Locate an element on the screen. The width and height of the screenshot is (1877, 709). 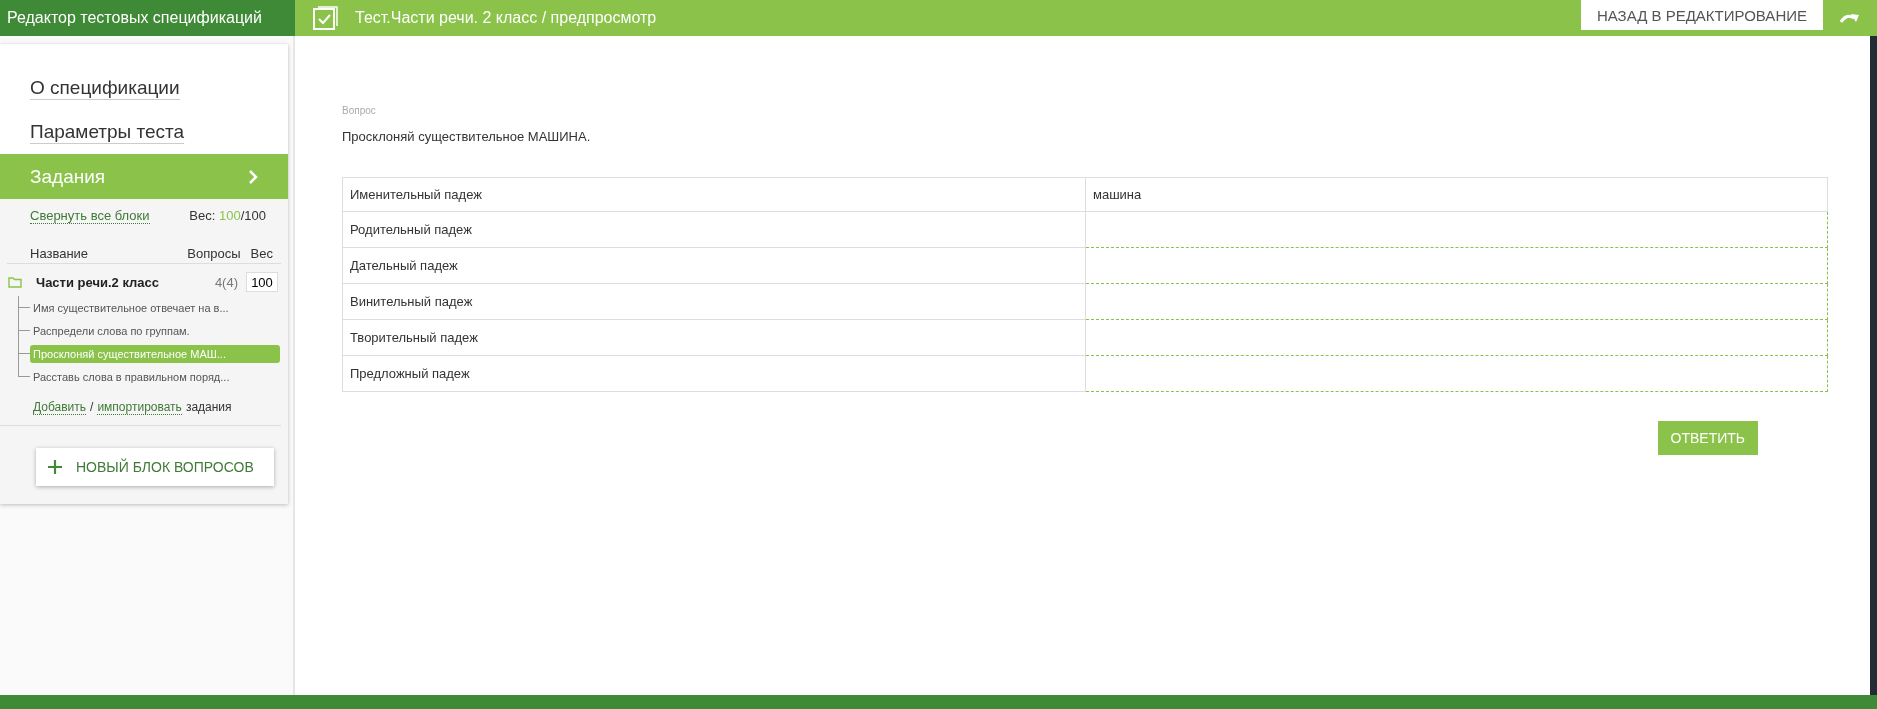
total-weight: Вес: 100/100 is located at coordinates (227, 216).